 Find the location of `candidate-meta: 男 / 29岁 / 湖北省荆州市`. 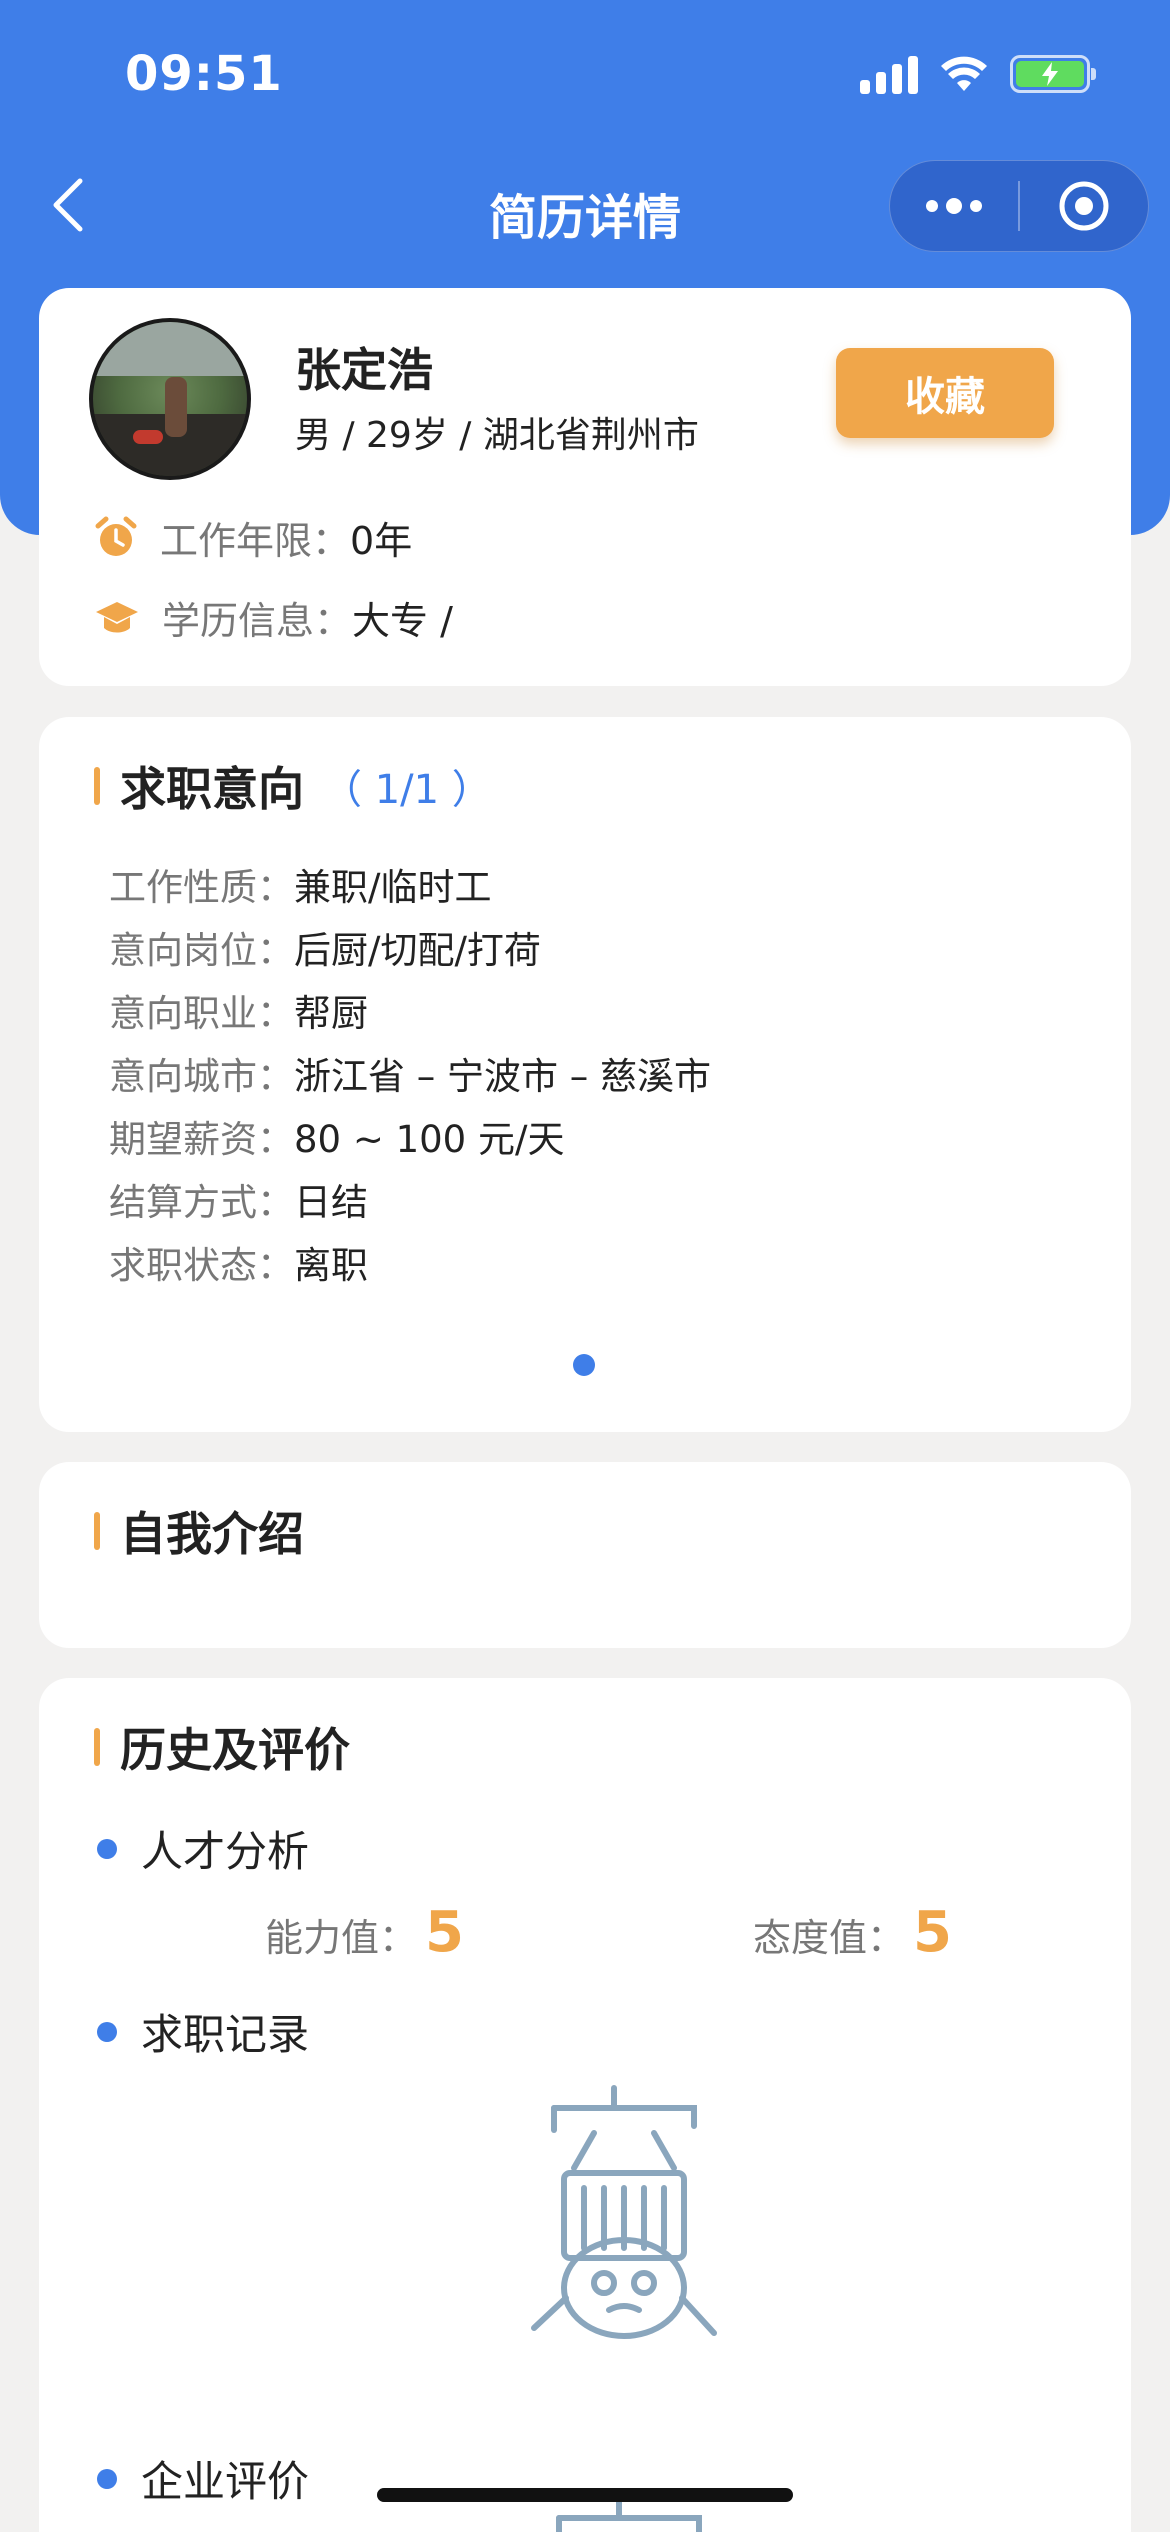

candidate-meta: 男 / 29岁 / 湖北省荆州市 is located at coordinates (497, 435).